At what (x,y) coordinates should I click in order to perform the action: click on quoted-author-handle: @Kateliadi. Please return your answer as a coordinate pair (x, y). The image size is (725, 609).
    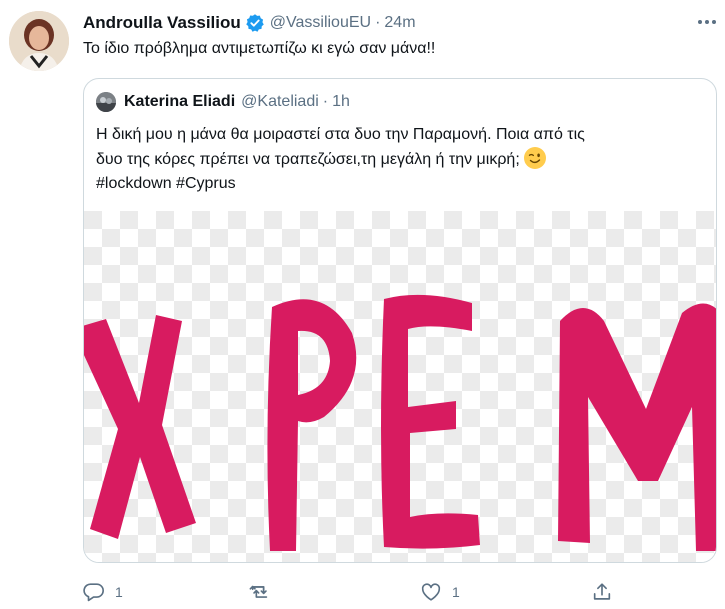
    Looking at the image, I should click on (280, 101).